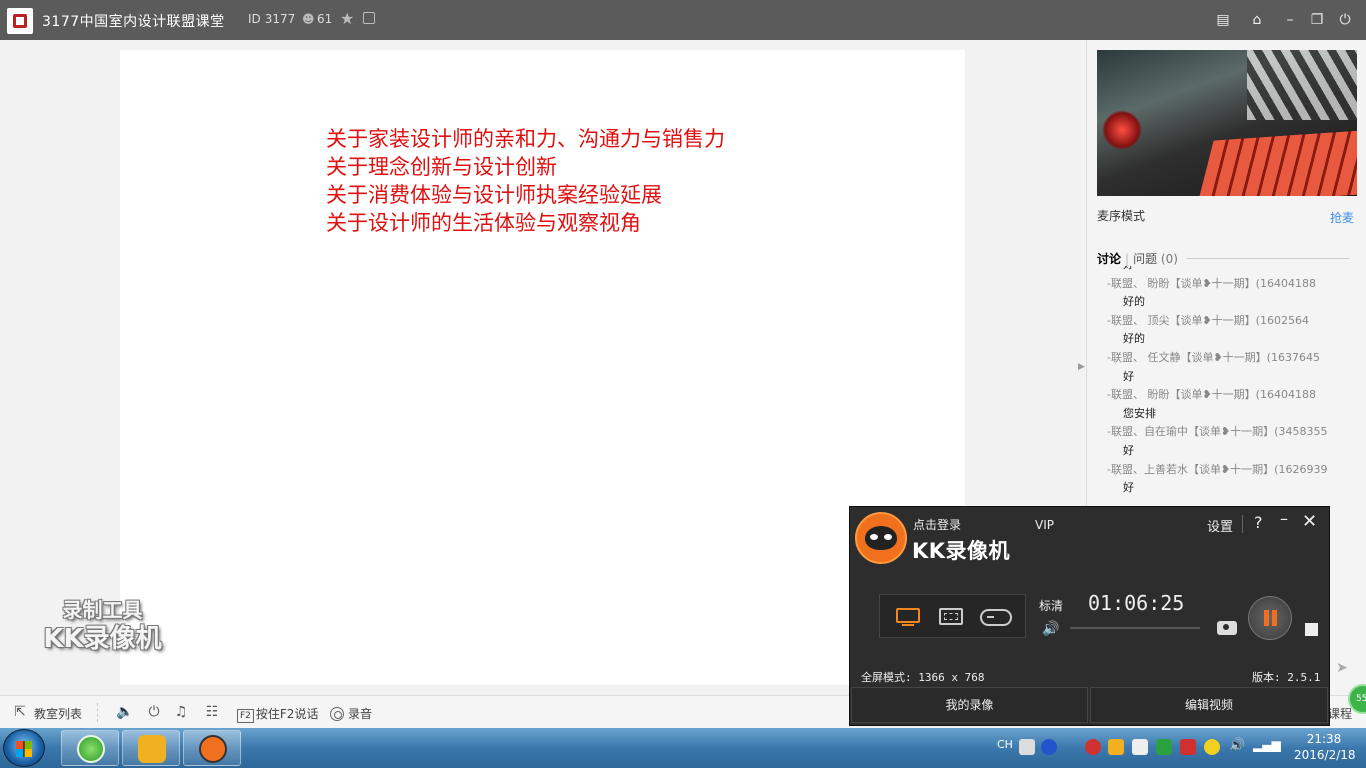 The image size is (1366, 768). What do you see at coordinates (1005, 744) in the screenshot?
I see `input-language: CH` at bounding box center [1005, 744].